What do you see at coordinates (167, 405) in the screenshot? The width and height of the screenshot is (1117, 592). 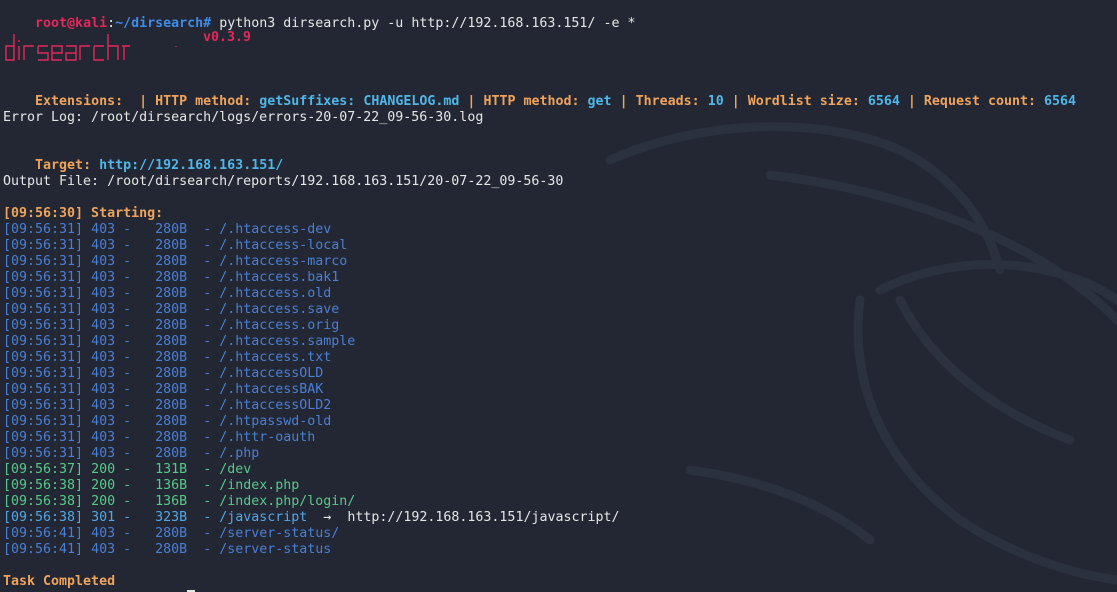 I see `result-row: [09:56:31] 403 - 280B - /.htaccessOLD2` at bounding box center [167, 405].